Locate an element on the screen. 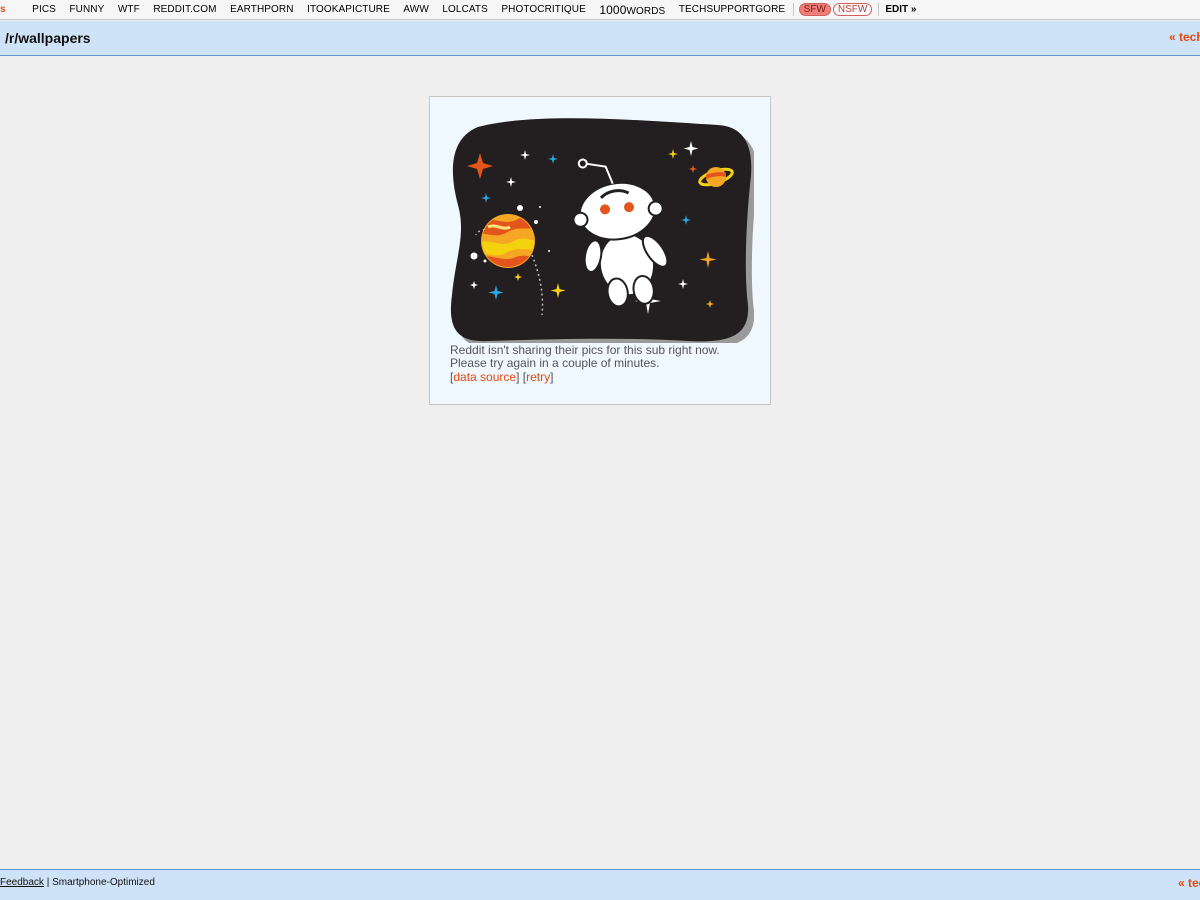  subreddit-link-truncated: s is located at coordinates (3, 9).